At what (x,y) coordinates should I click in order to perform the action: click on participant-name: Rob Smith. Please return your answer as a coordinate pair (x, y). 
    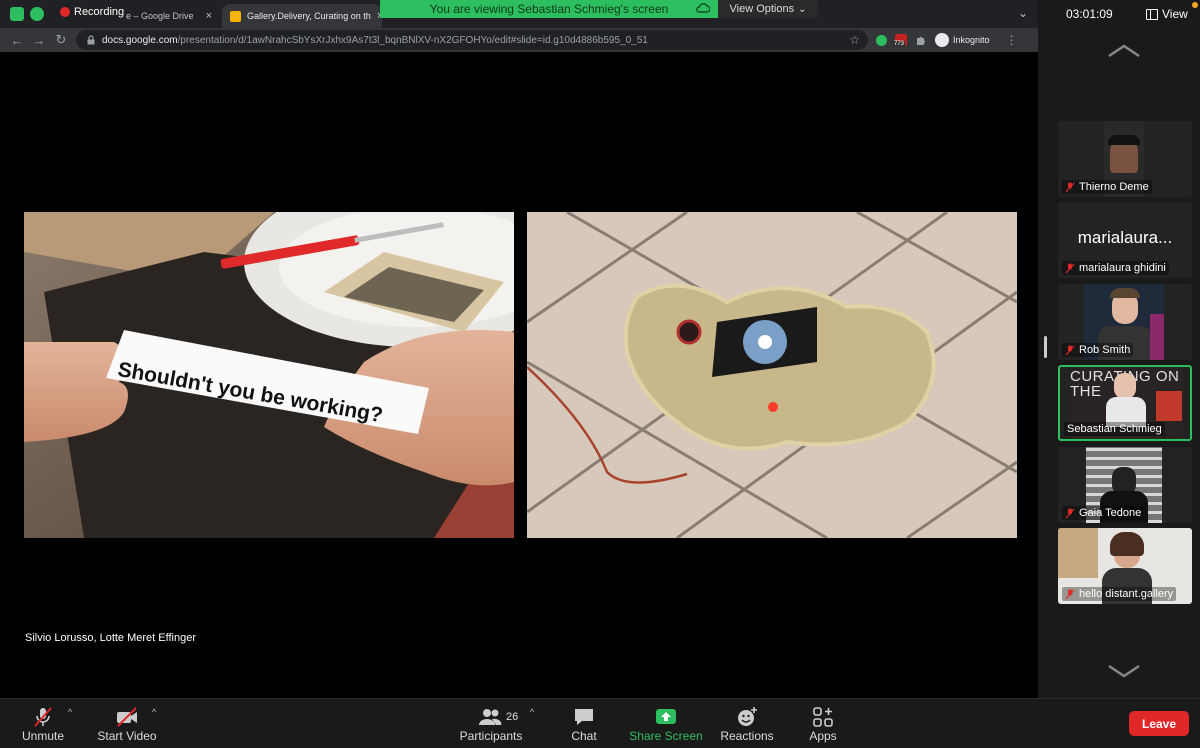
    Looking at the image, I should click on (1105, 350).